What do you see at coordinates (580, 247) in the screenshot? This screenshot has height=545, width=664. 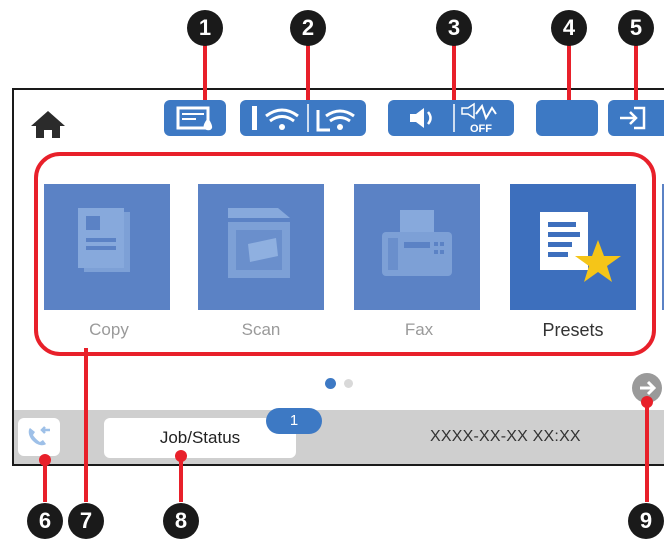 I see `presets-icon` at bounding box center [580, 247].